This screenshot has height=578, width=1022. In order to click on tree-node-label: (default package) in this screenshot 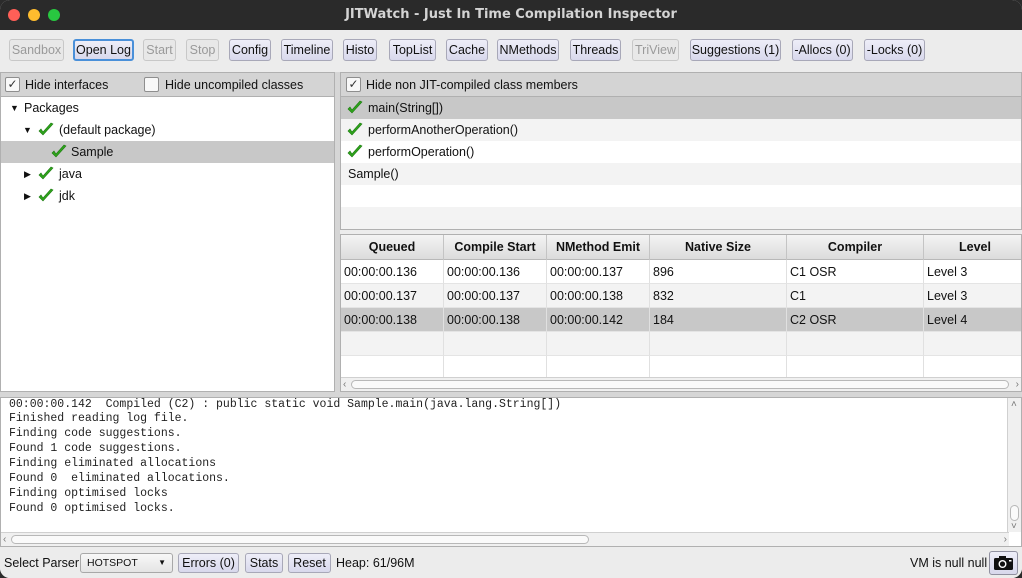, I will do `click(107, 130)`.